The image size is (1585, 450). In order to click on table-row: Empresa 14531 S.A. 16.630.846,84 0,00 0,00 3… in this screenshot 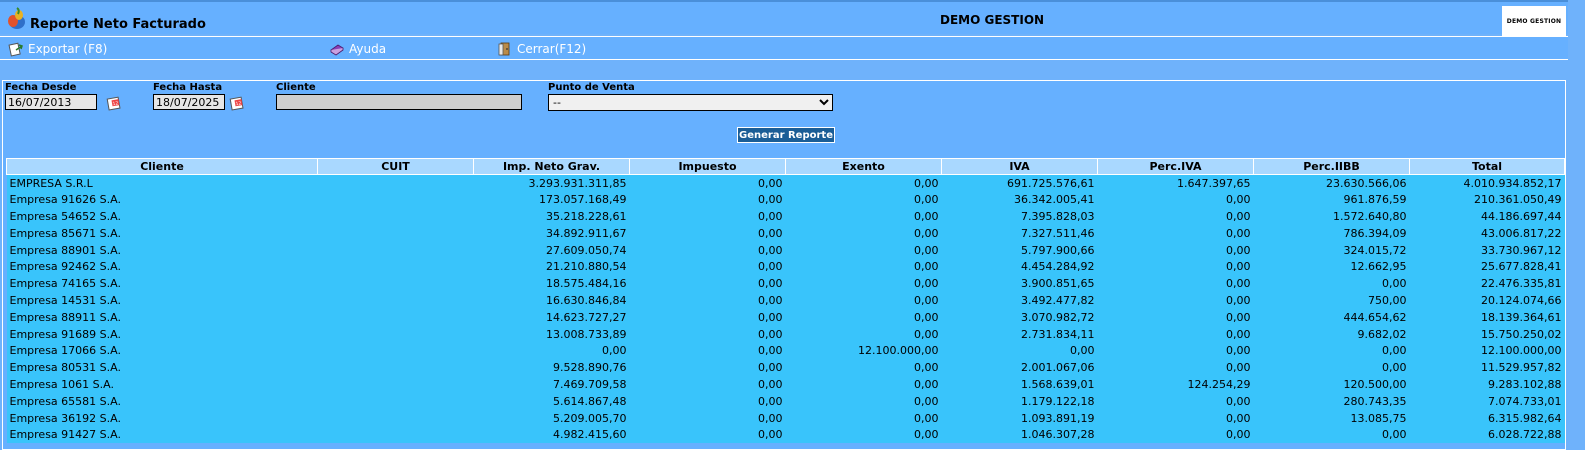, I will do `click(785, 300)`.